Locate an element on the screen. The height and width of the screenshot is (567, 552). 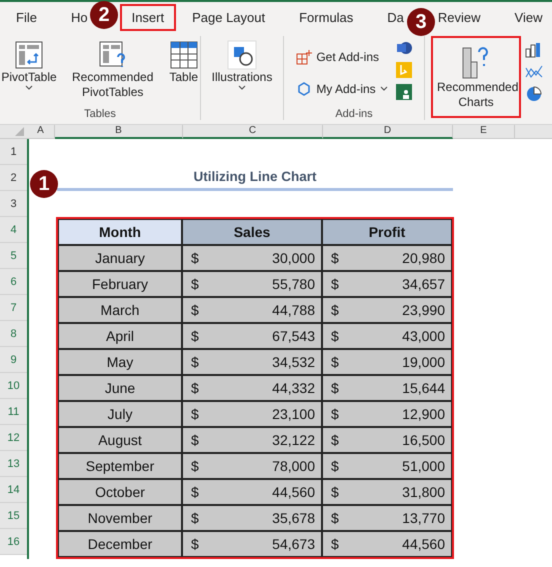
amount: 54,673 is located at coordinates (293, 544).